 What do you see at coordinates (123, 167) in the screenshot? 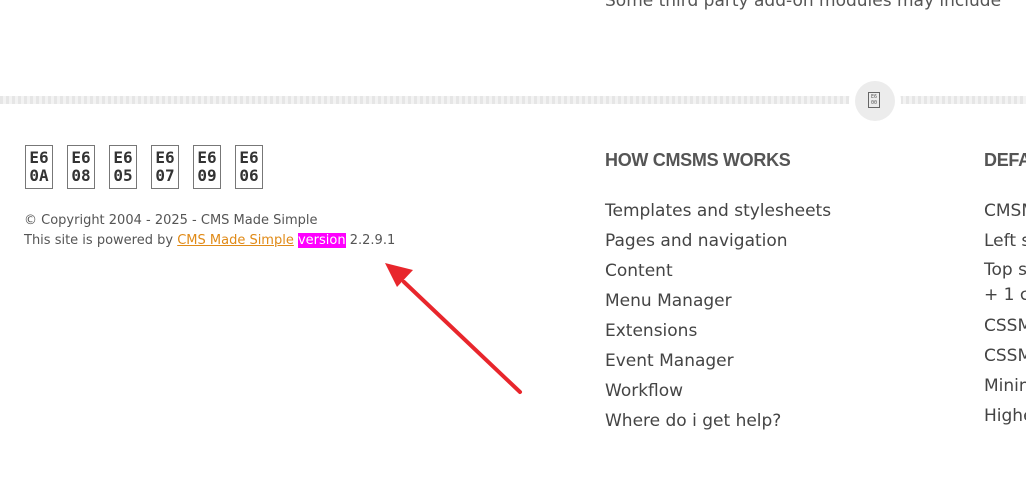
I see `glyph-E605-icon: E6 05` at bounding box center [123, 167].